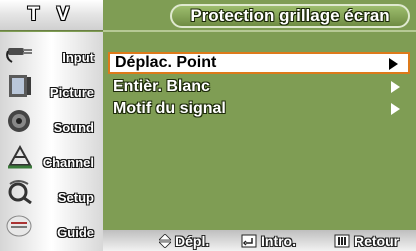 The width and height of the screenshot is (416, 251). What do you see at coordinates (192, 240) in the screenshot?
I see `hint-move-label: Dépl.` at bounding box center [192, 240].